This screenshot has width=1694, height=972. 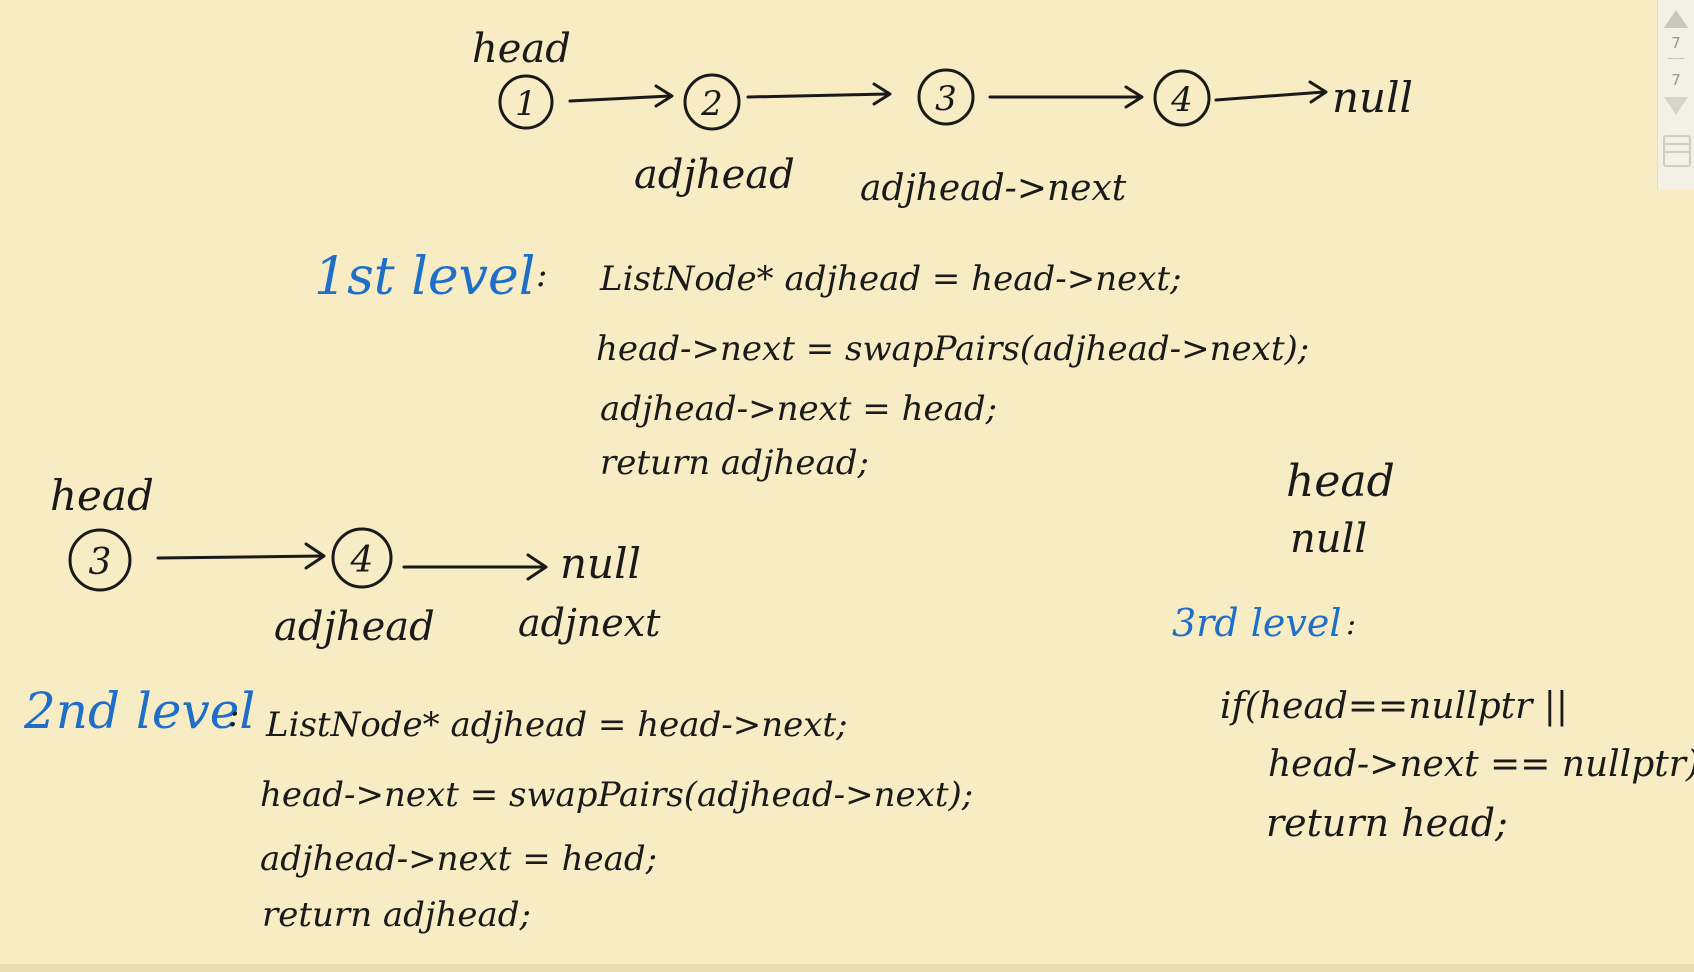 What do you see at coordinates (1387, 823) in the screenshot?
I see `level3-line-3: return head;` at bounding box center [1387, 823].